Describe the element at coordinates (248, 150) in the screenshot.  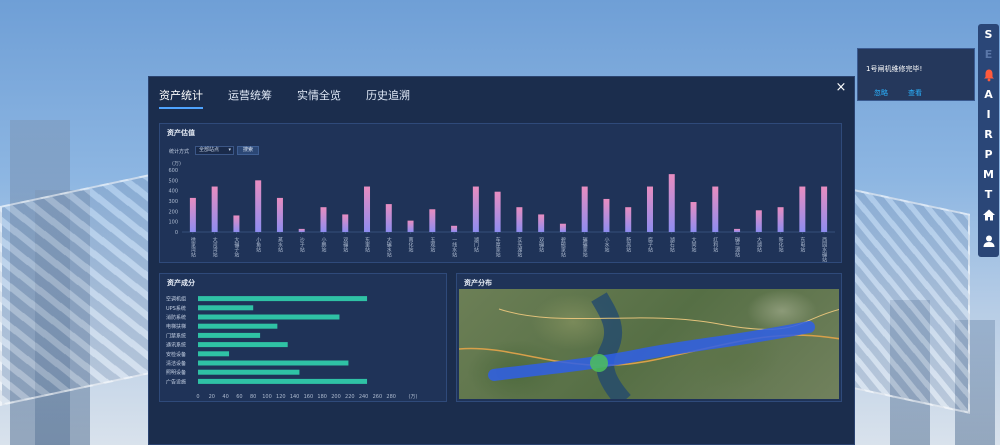
I see `search-button: 搜索` at that location.